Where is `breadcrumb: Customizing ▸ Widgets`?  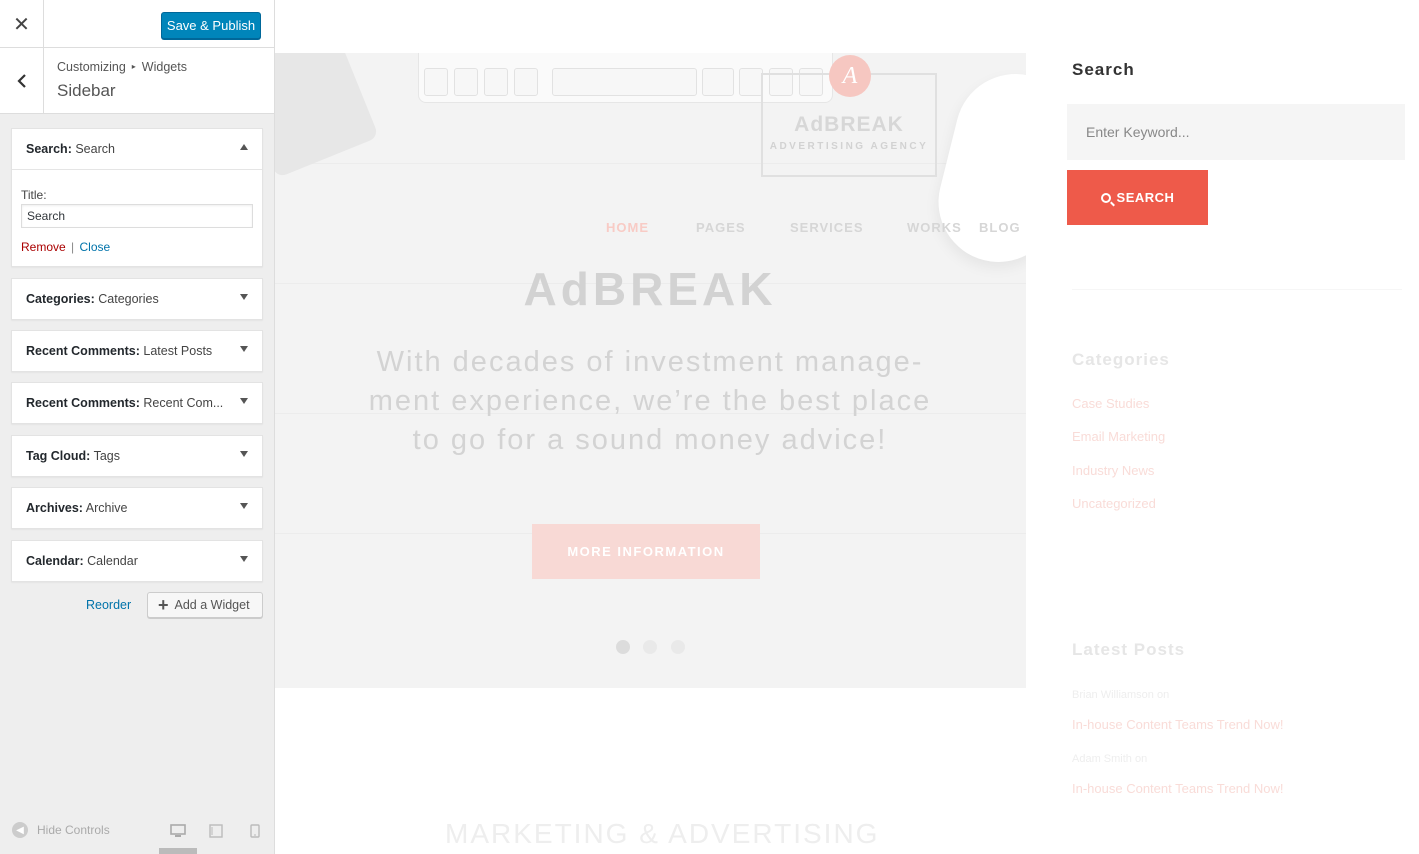
breadcrumb: Customizing ▸ Widgets is located at coordinates (122, 67).